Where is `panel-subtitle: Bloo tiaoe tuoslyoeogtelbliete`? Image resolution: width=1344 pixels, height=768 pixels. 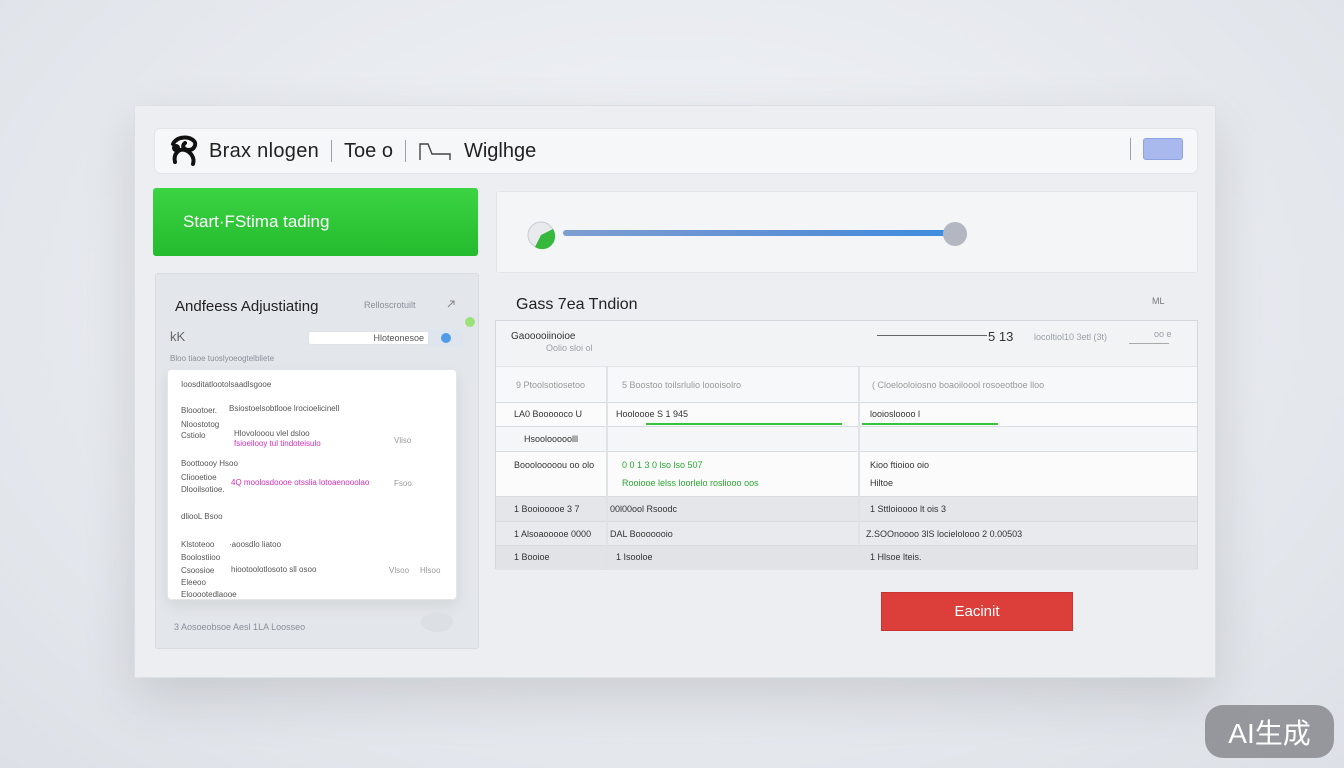 panel-subtitle: Bloo tiaoe tuoslyoeogtelbliete is located at coordinates (222, 358).